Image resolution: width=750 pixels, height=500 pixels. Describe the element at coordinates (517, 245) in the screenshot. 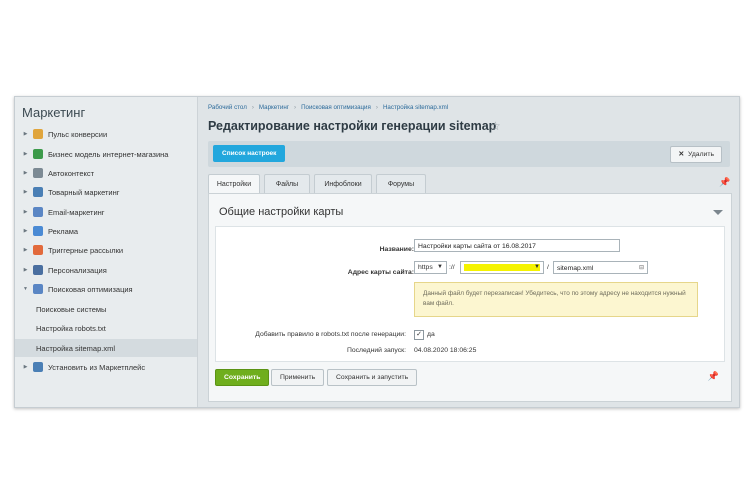

I see `name-input: Настройки карты сайта от 16.08.2017` at that location.